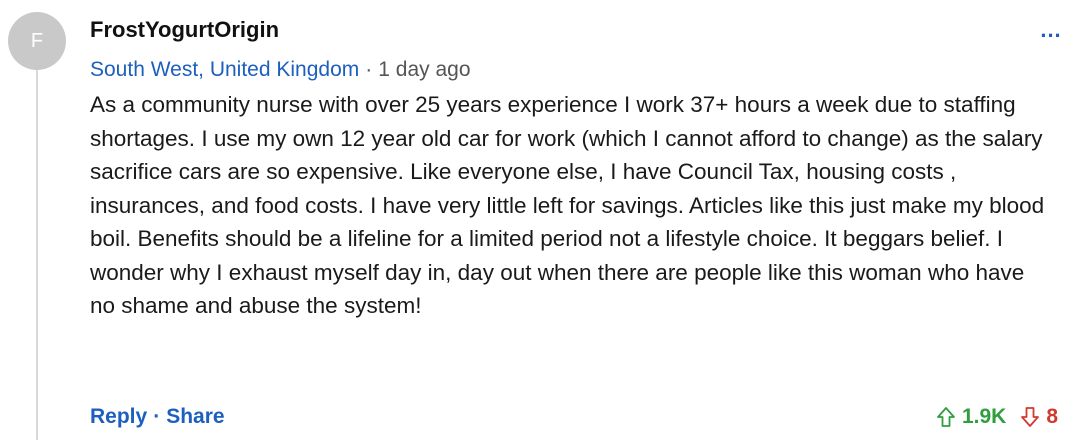  What do you see at coordinates (1052, 416) in the screenshot?
I see `downvote-count: 8` at bounding box center [1052, 416].